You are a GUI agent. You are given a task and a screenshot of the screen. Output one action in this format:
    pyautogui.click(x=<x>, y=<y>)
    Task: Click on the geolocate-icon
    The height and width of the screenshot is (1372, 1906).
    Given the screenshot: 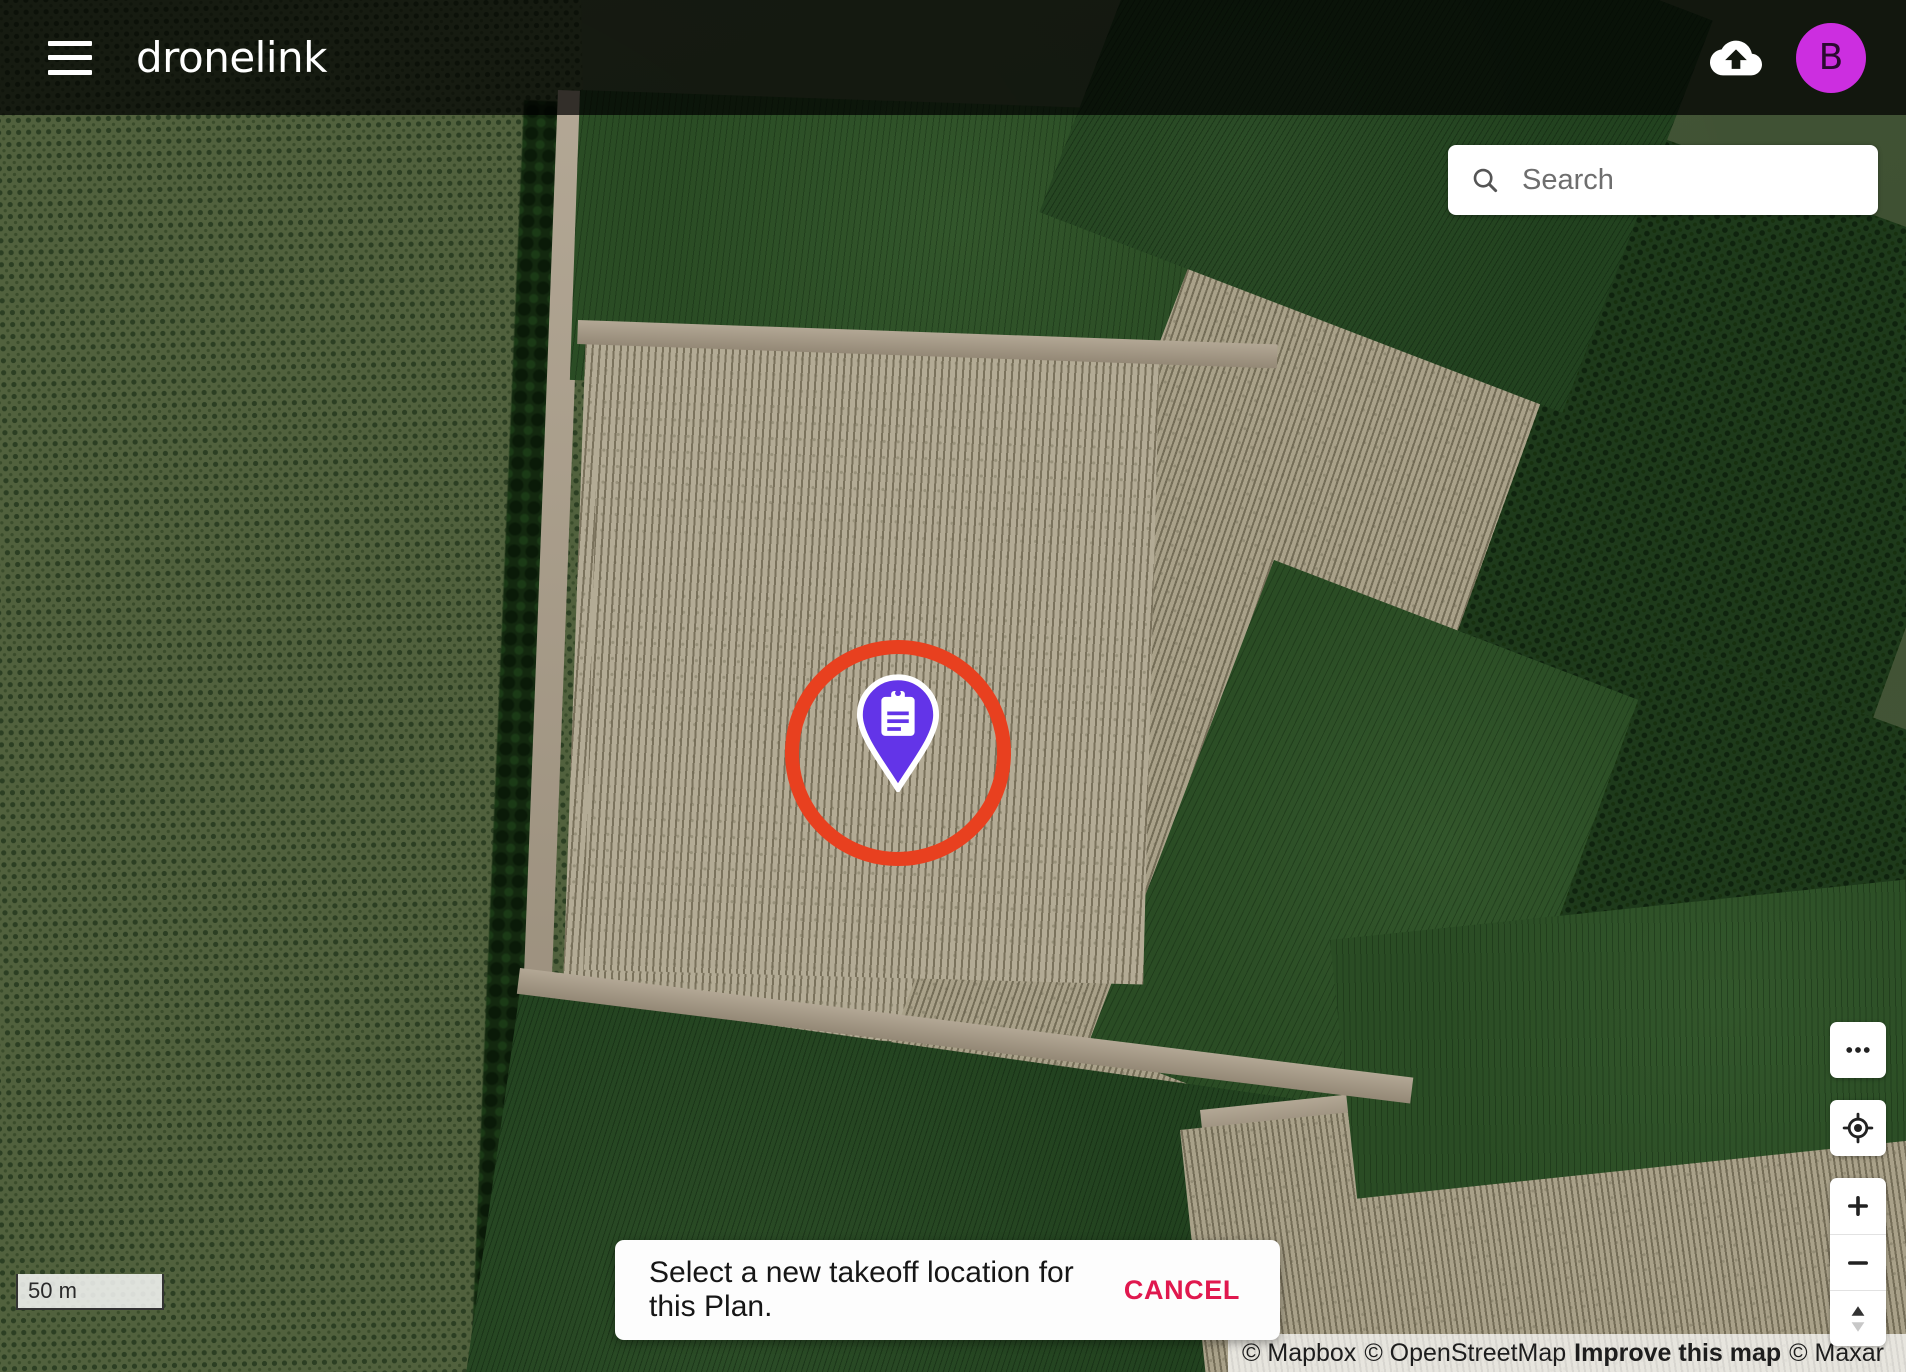 What is the action you would take?
    pyautogui.click(x=1858, y=1128)
    